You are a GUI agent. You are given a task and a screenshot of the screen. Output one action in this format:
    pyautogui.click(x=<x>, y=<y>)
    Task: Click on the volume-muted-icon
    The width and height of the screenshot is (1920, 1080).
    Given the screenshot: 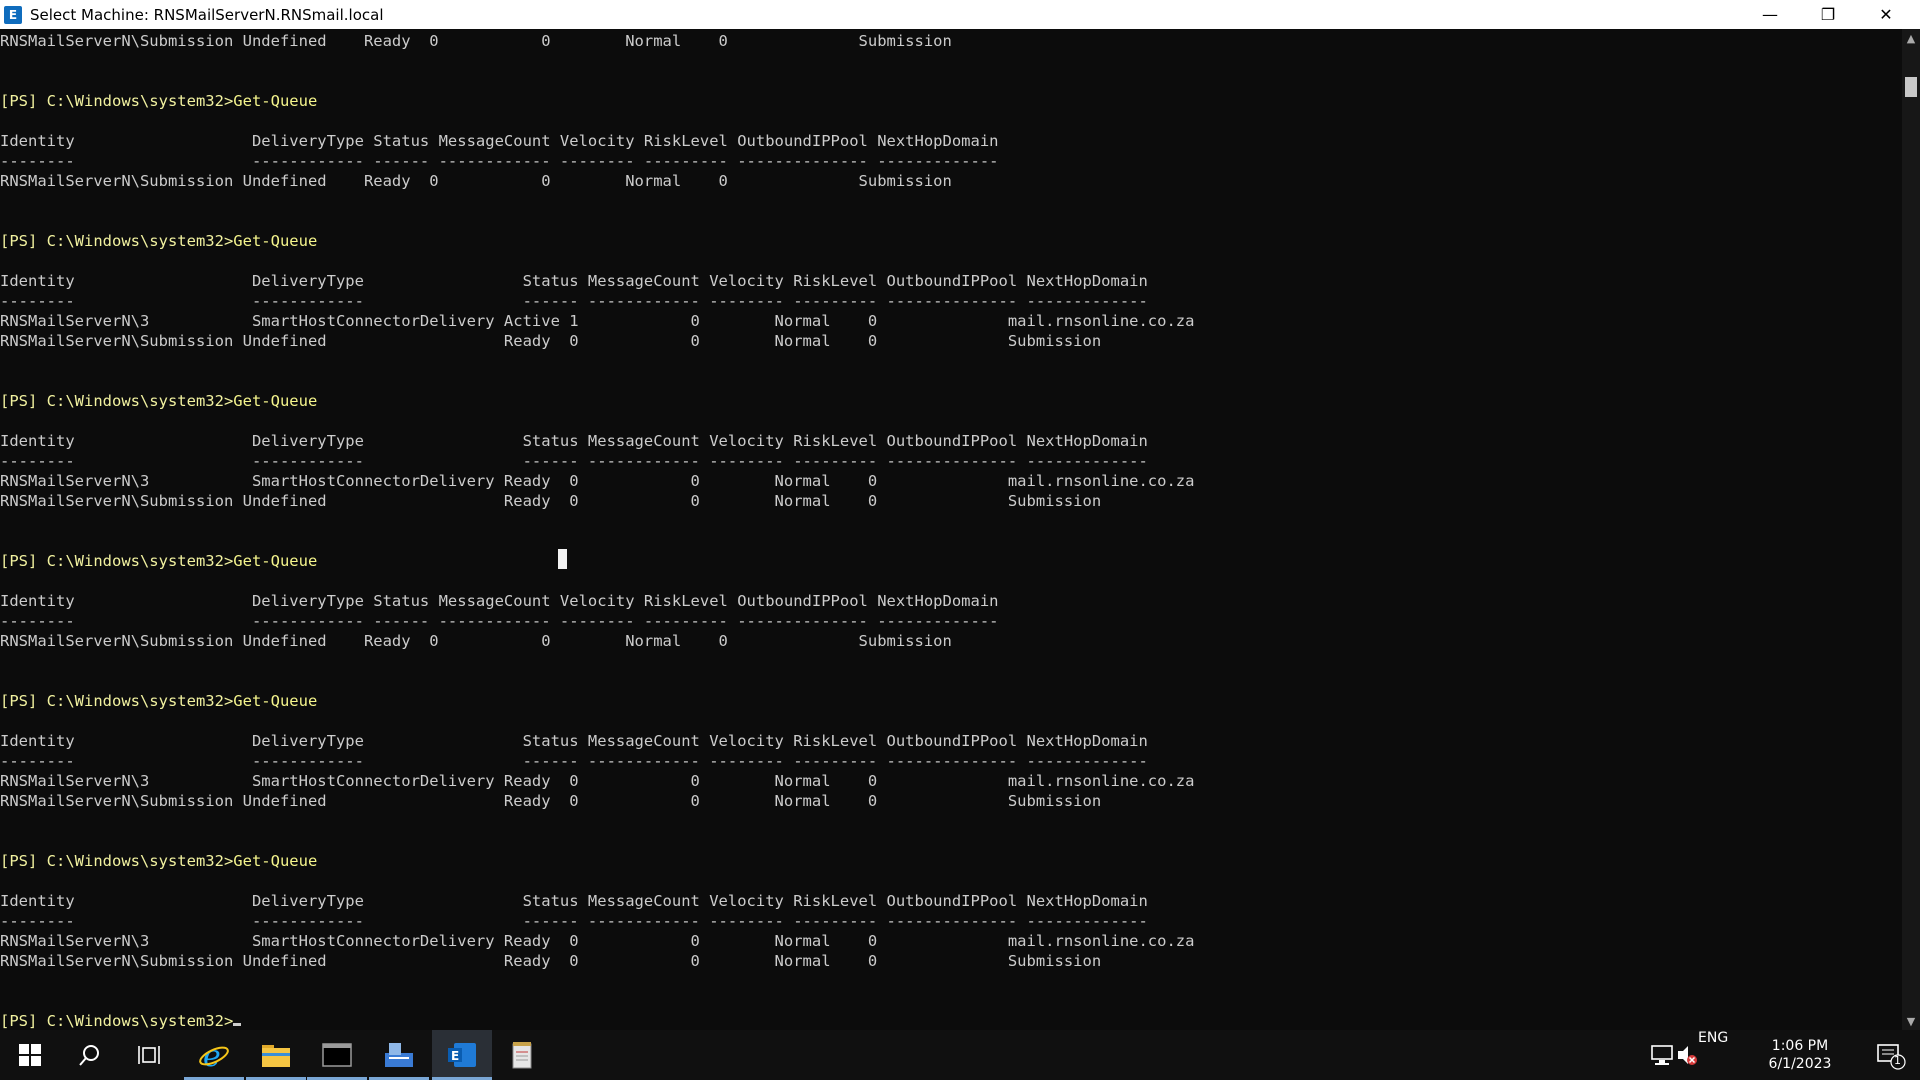 What is the action you would take?
    pyautogui.click(x=1687, y=1057)
    